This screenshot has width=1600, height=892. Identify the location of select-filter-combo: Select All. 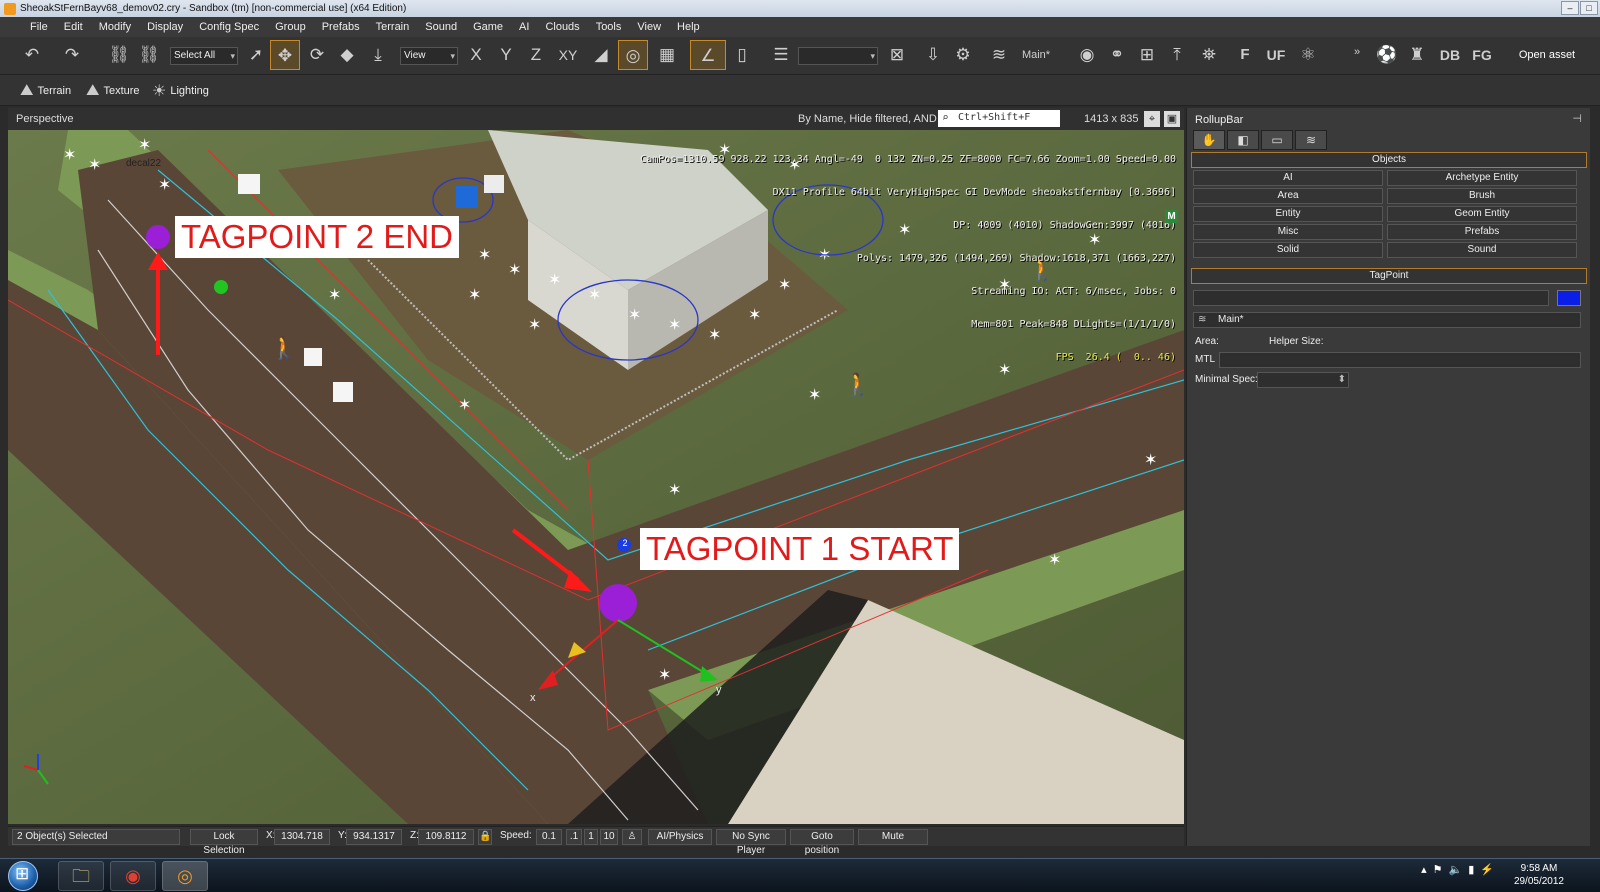
(204, 56).